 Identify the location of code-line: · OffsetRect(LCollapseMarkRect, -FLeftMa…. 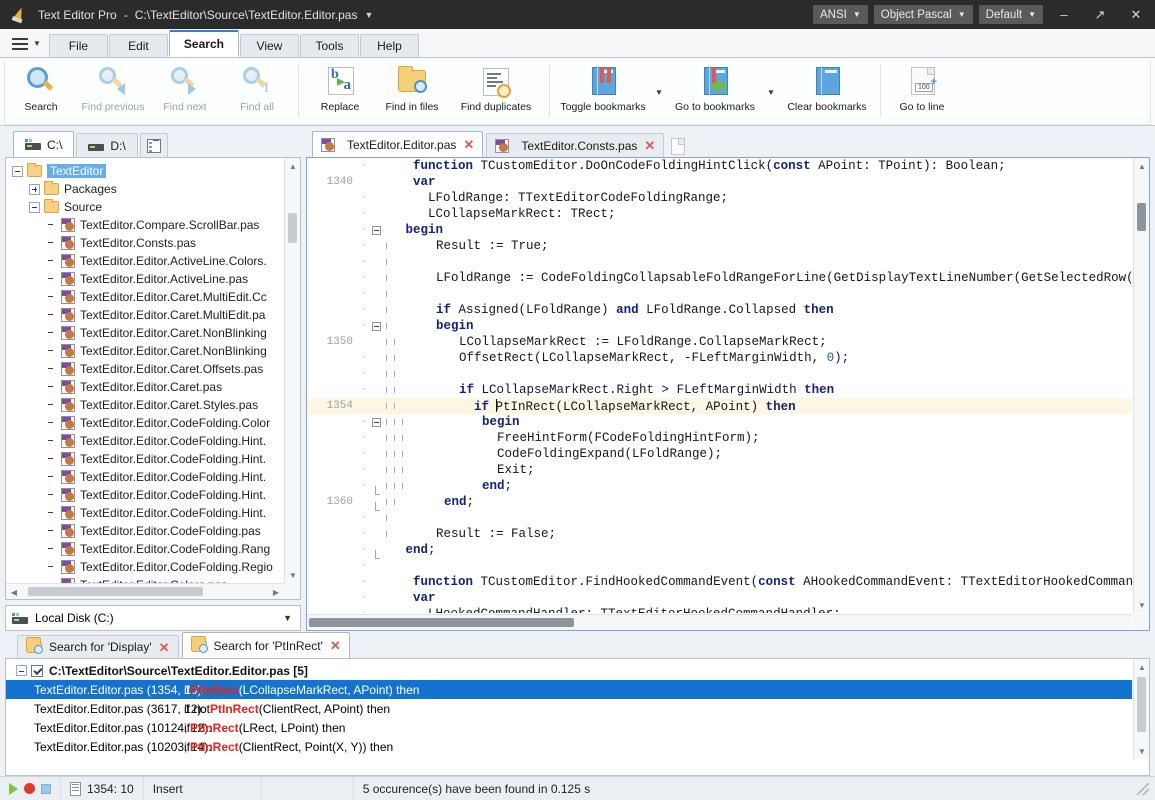
(719, 358).